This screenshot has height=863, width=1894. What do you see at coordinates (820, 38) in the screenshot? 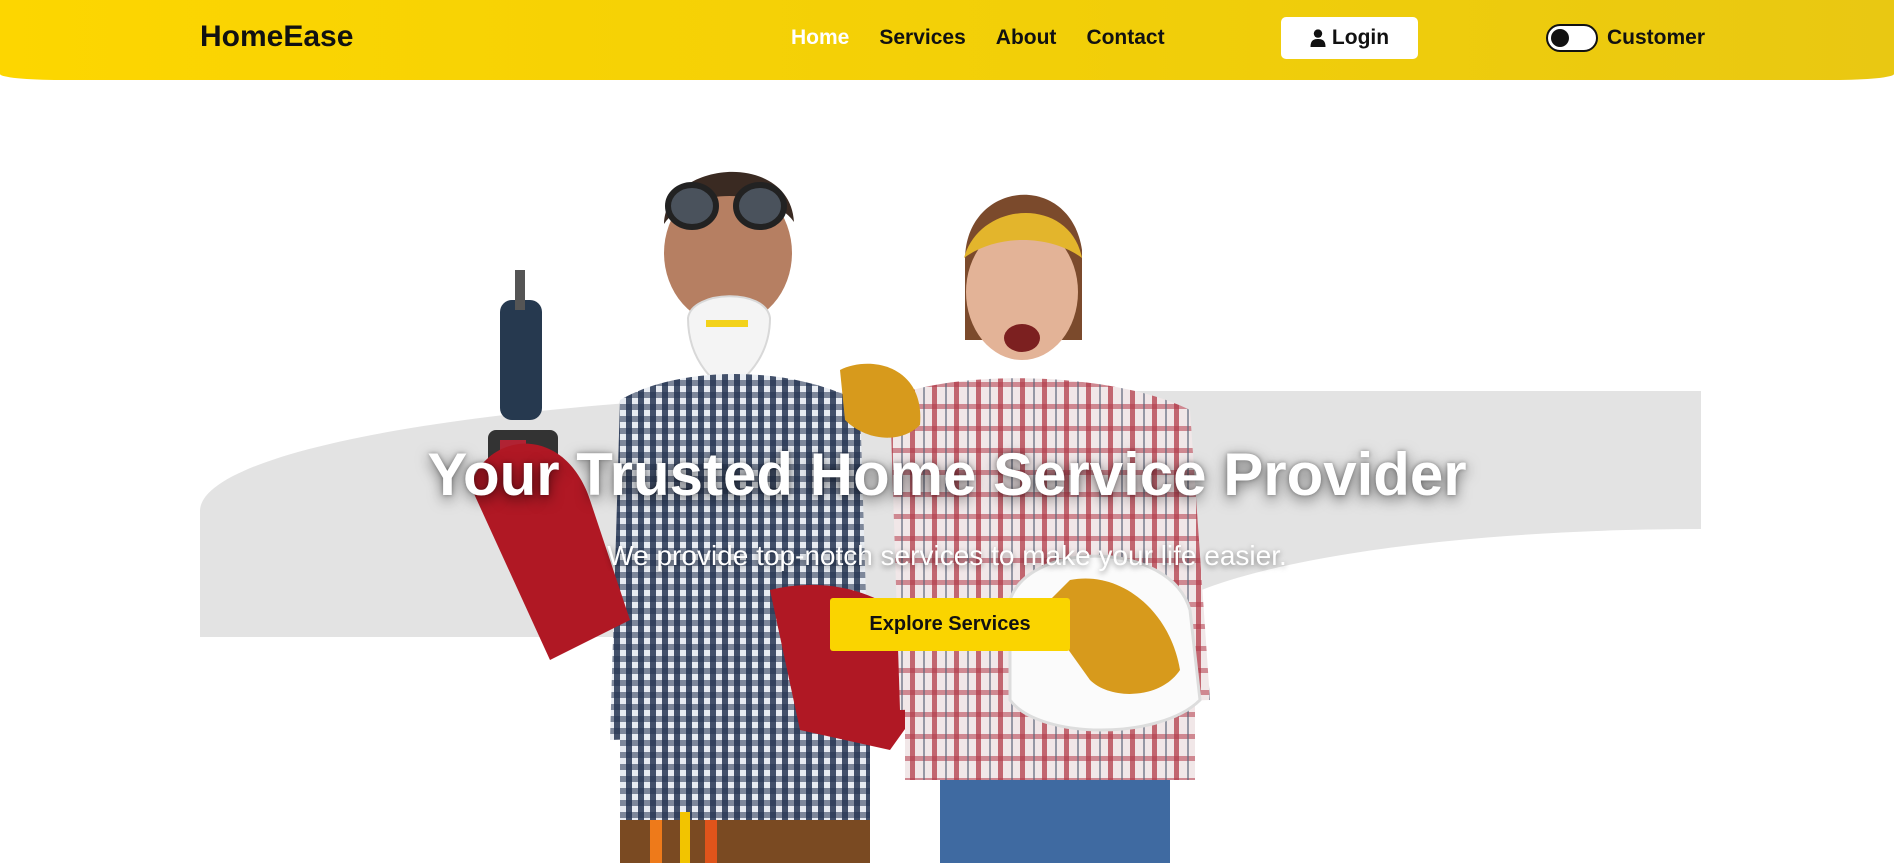
I see `nav-home-link: Home` at bounding box center [820, 38].